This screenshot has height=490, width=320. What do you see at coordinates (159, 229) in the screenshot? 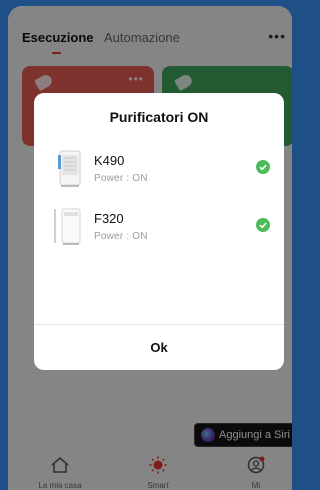
I see `device-row: F320 Power : ON` at bounding box center [159, 229].